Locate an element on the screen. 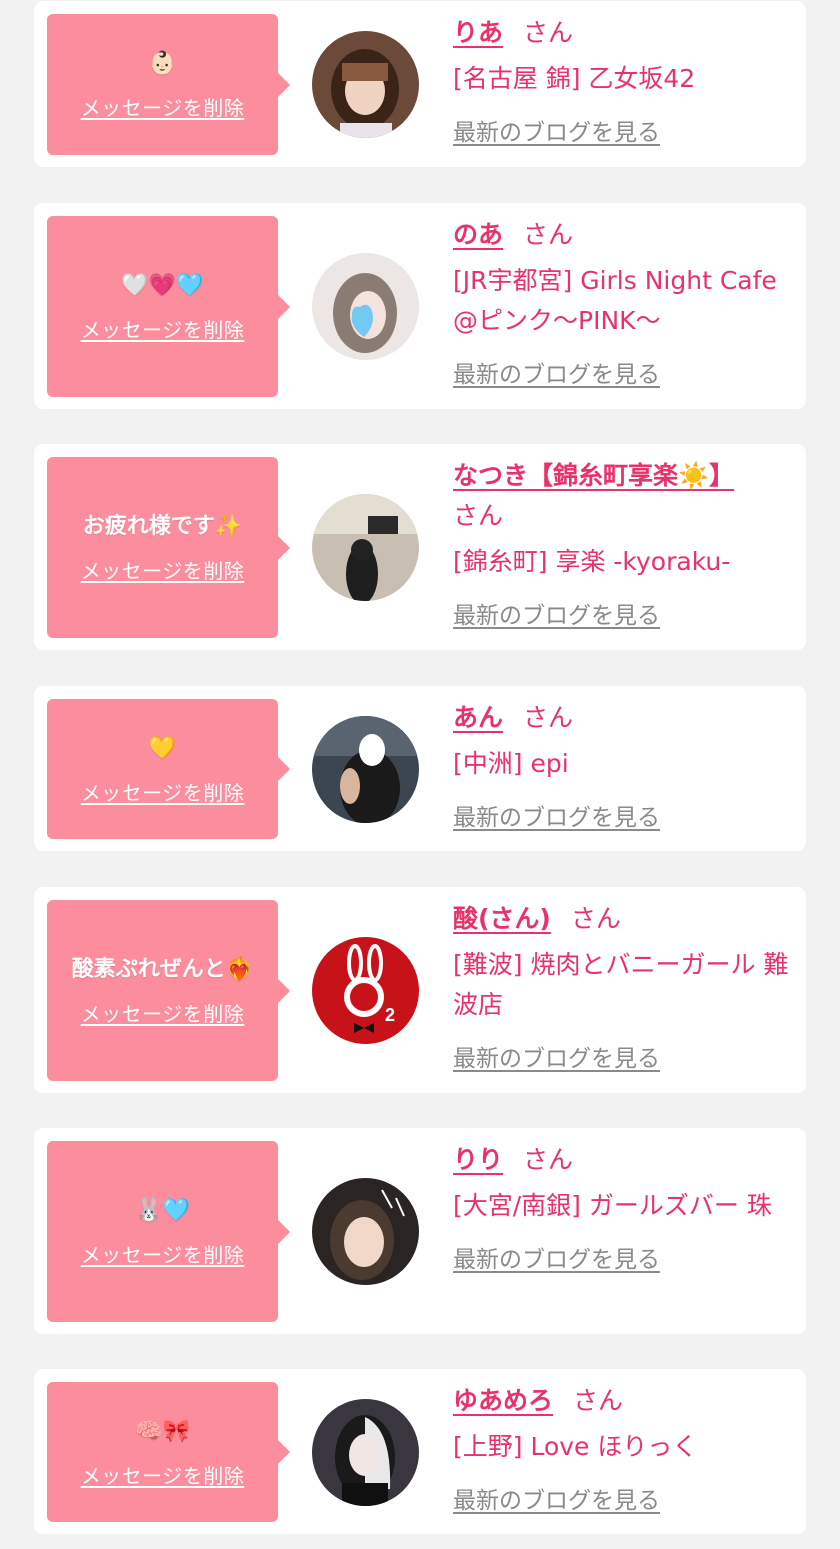 This screenshot has width=840, height=1549. member-name-link: あん is located at coordinates (478, 717).